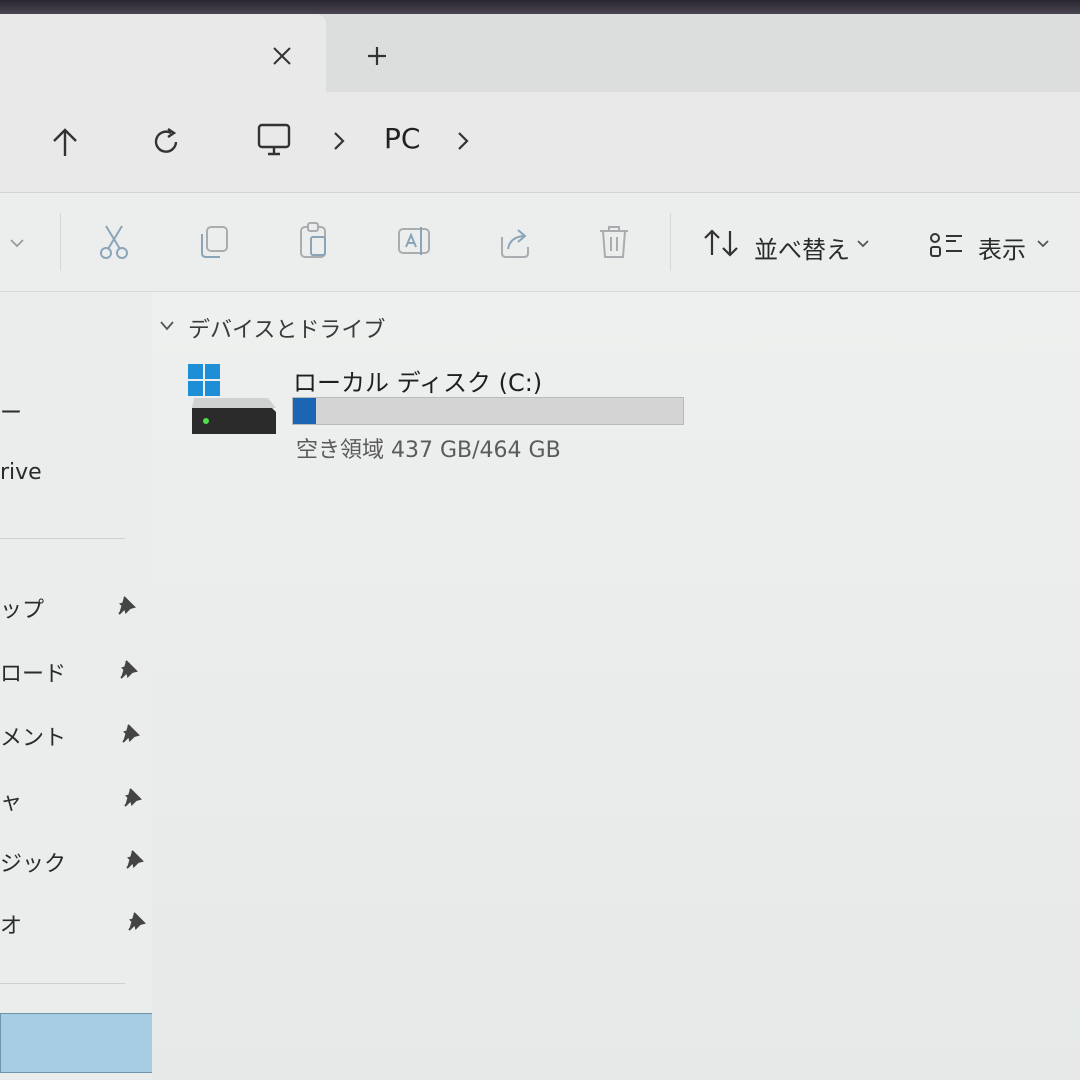  I want to click on close-icon, so click(282, 56).